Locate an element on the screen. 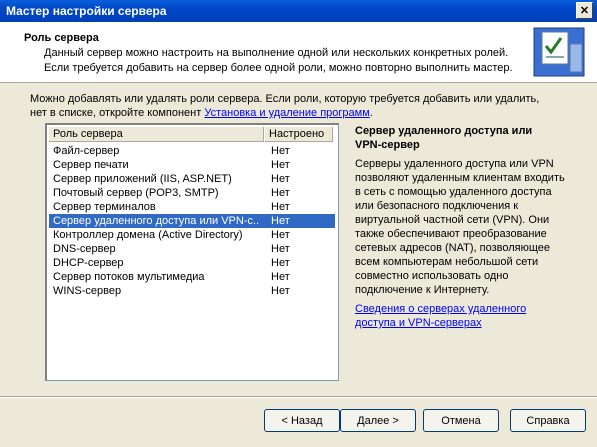 The height and width of the screenshot is (447, 597). role-details-description-line: сетевых адресов (NAT), позволяющее is located at coordinates (453, 248).